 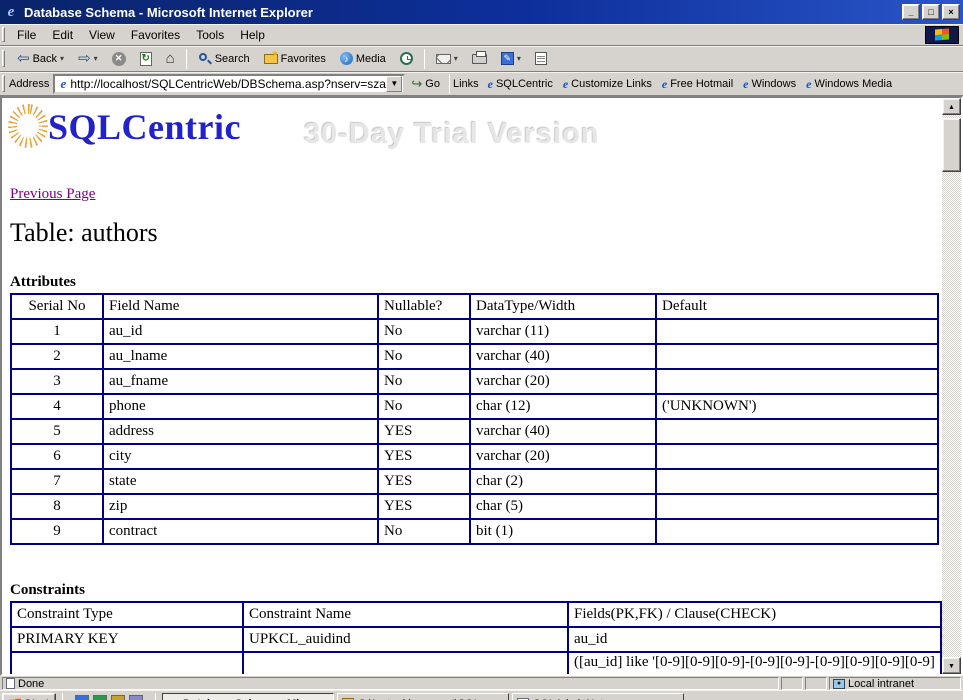 What do you see at coordinates (456, 58) in the screenshot?
I see `mail-dropdown-icon: ▾` at bounding box center [456, 58].